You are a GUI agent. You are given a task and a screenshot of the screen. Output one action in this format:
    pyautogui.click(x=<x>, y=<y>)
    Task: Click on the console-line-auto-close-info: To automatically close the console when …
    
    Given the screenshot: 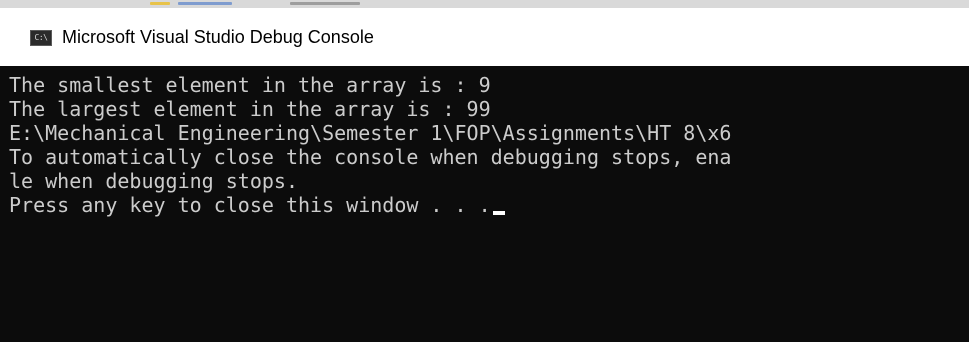 What is the action you would take?
    pyautogui.click(x=370, y=157)
    